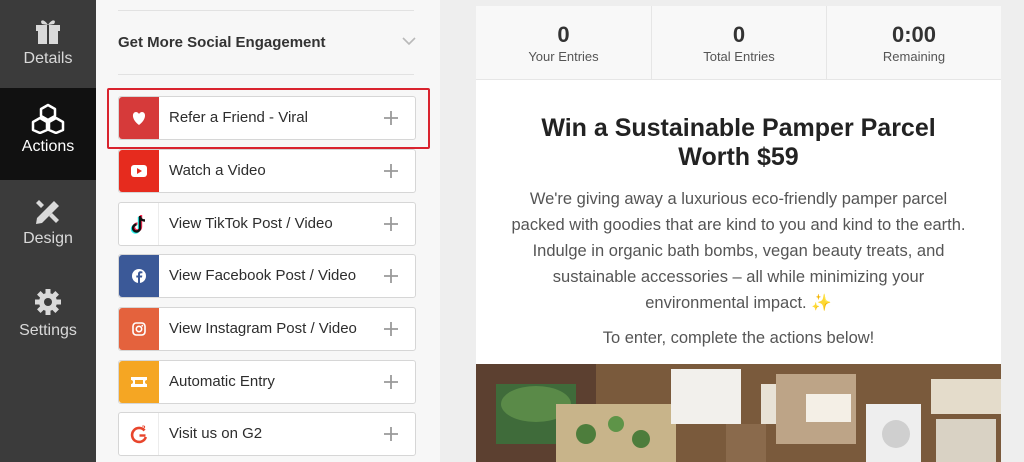 This screenshot has width=1024, height=462. Describe the element at coordinates (914, 34) in the screenshot. I see `stat-value: 0:00` at that location.